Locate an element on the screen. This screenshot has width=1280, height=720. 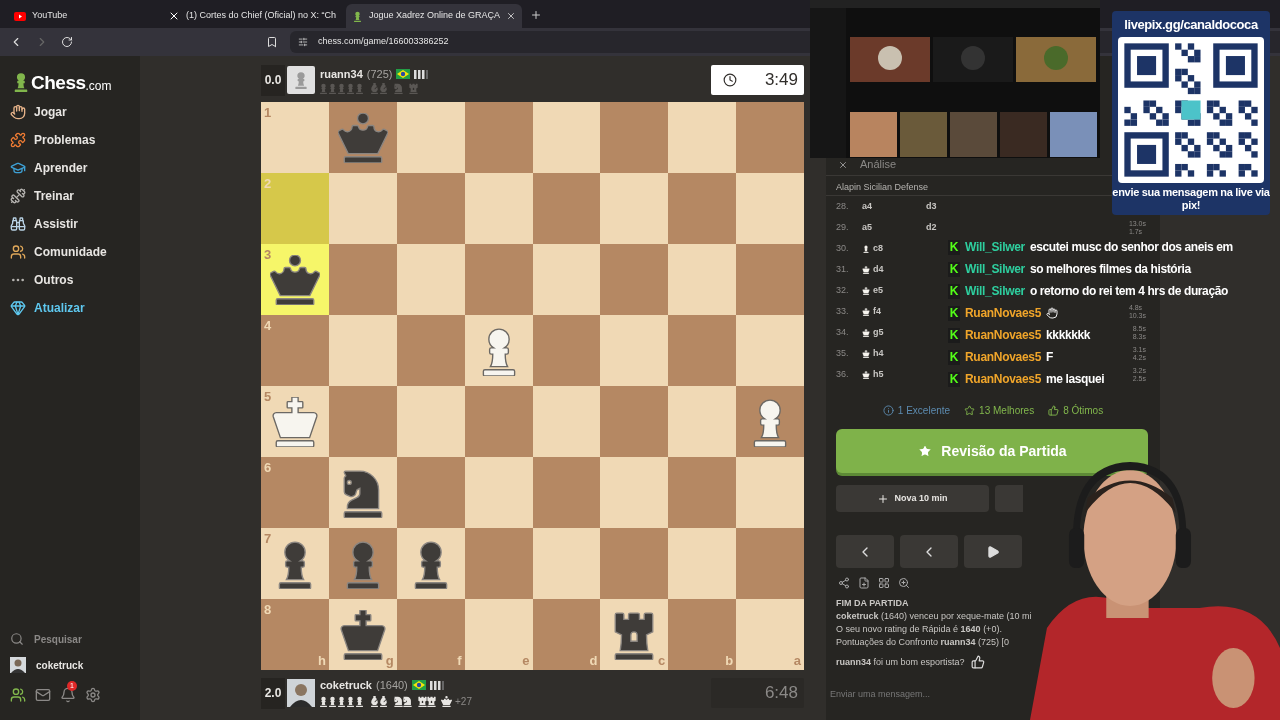
nav-item: Comunidade is located at coordinates (70, 252).